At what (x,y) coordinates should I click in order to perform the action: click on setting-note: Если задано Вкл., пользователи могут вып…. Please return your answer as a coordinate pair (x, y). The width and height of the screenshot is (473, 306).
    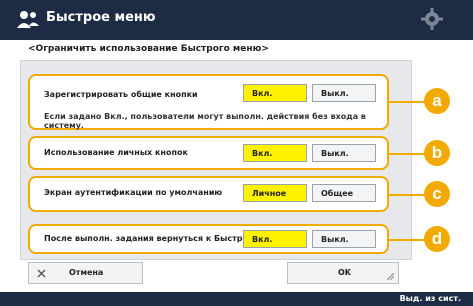
    Looking at the image, I should click on (205, 121).